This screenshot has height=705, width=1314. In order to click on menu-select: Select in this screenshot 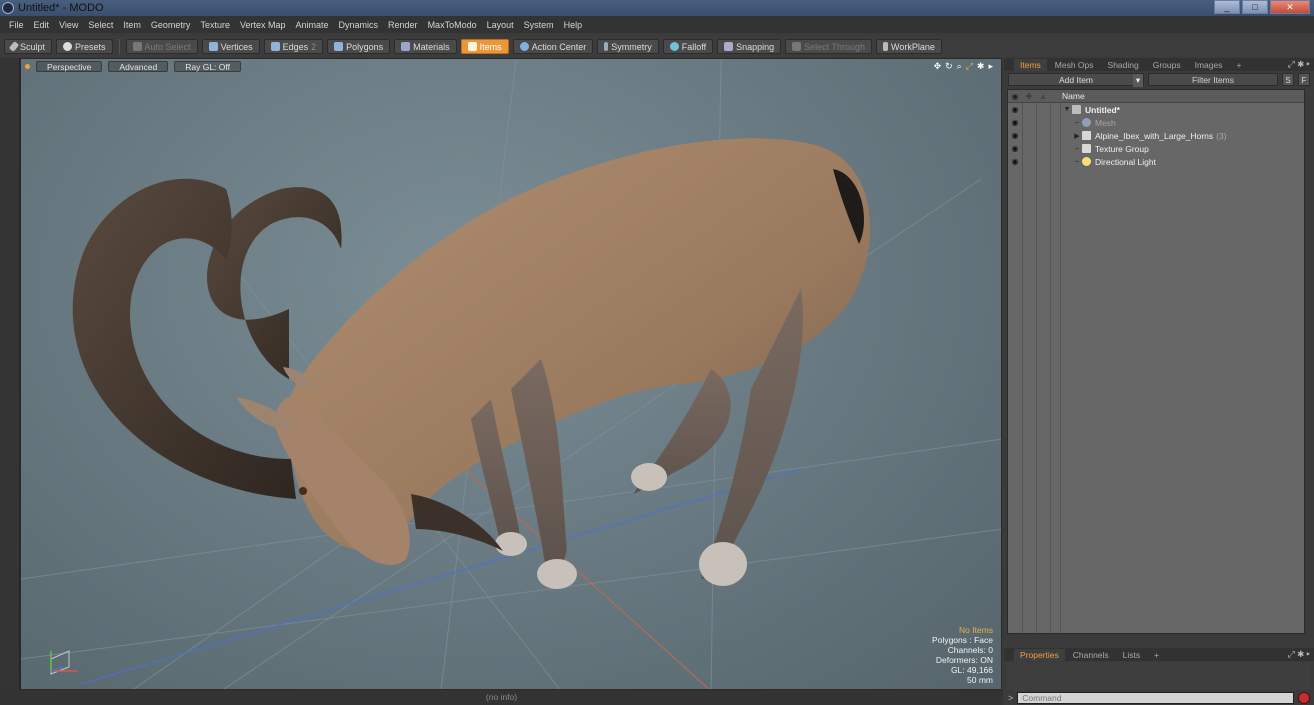, I will do `click(100, 25)`.